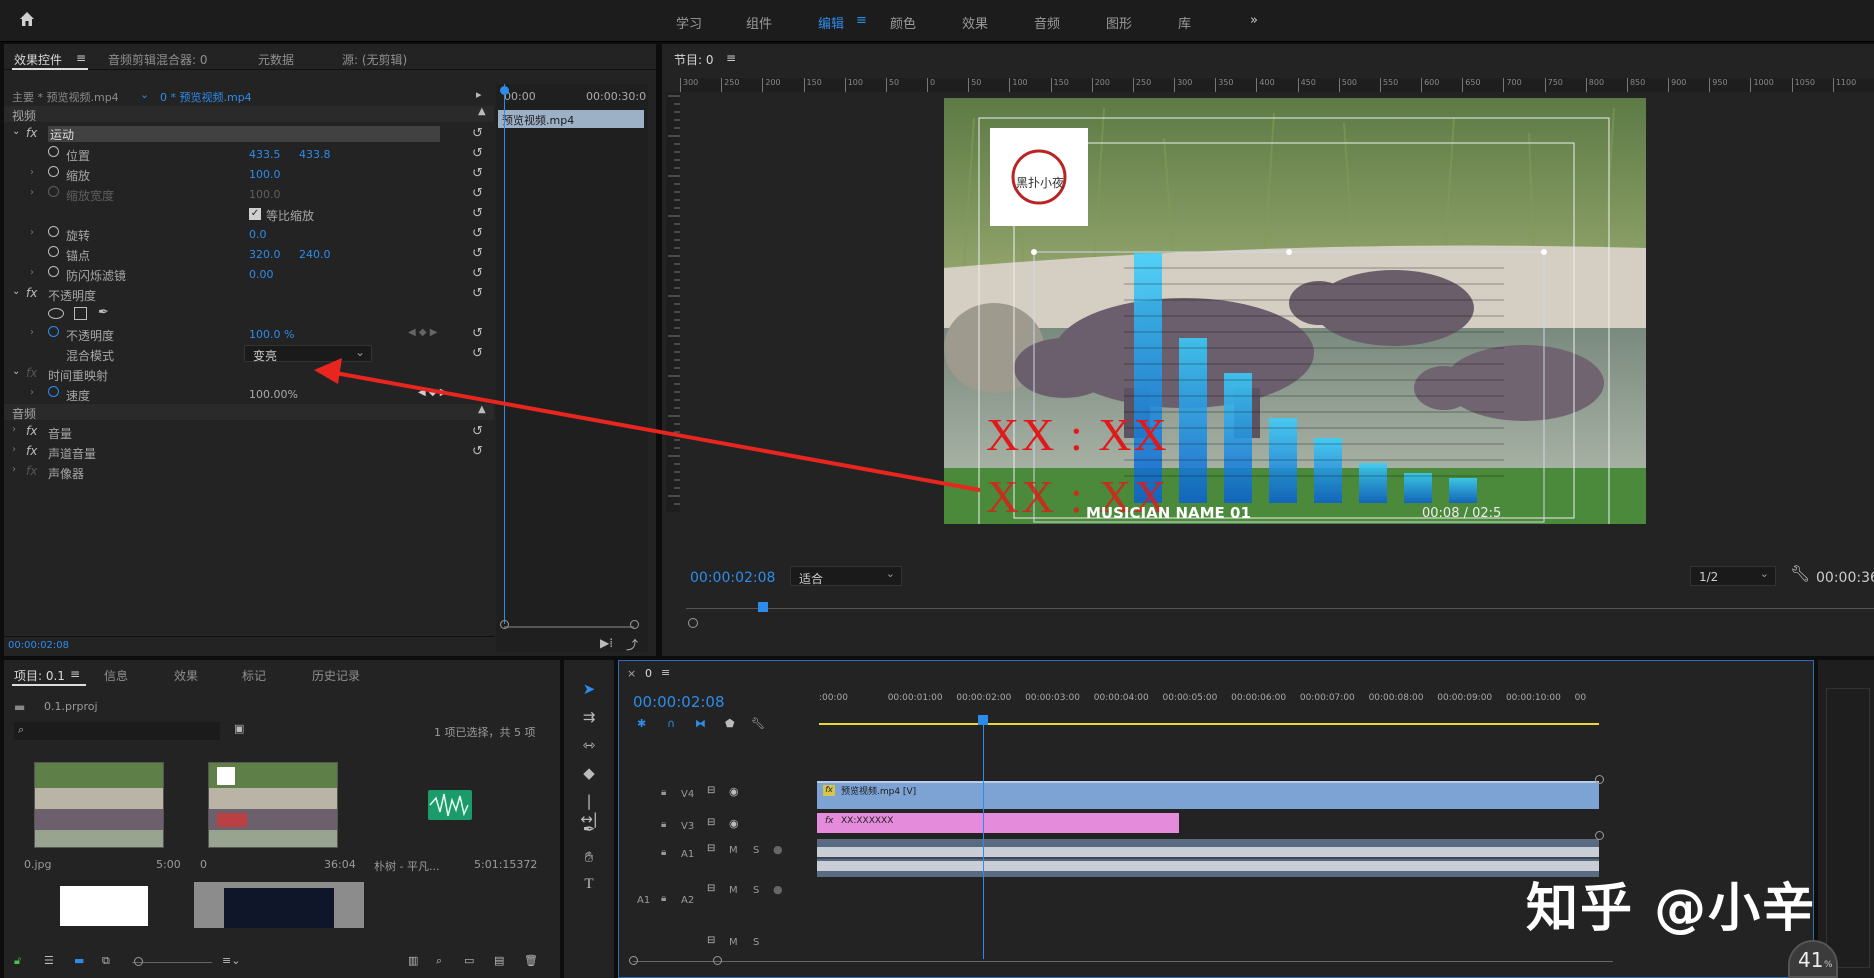  Describe the element at coordinates (1828, 965) in the screenshot. I see `zoom-badge-unit: %` at that location.